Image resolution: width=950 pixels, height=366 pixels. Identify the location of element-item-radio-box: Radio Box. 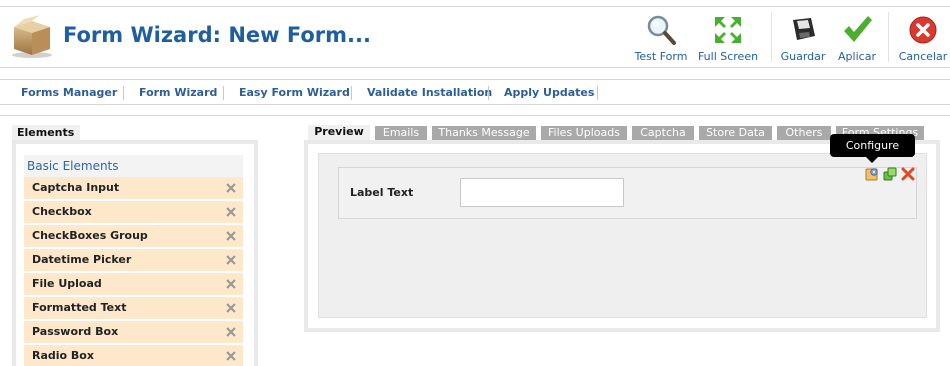
(133, 355).